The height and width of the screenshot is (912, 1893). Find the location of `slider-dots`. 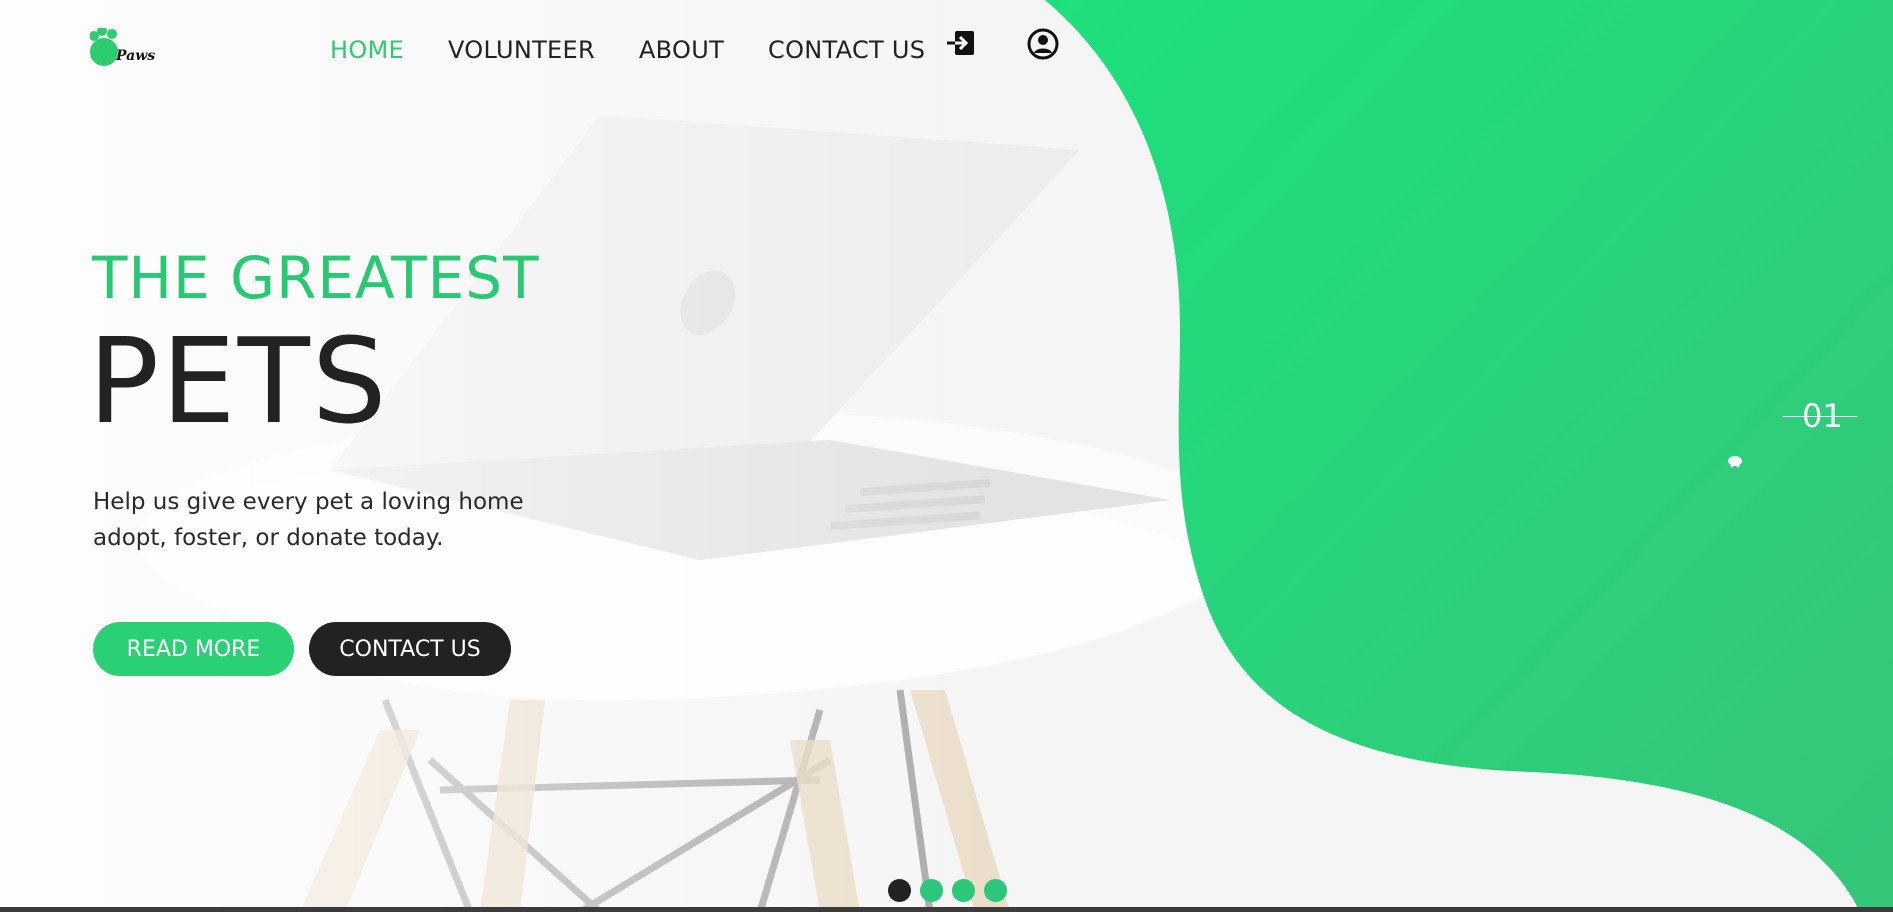

slider-dots is located at coordinates (952, 890).